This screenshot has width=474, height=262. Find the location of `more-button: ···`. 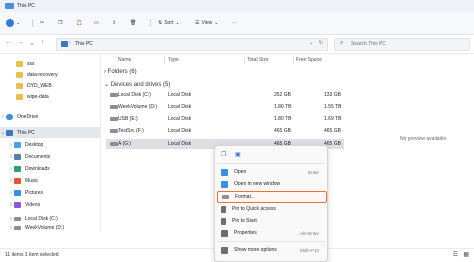

more-button: ··· is located at coordinates (234, 23).